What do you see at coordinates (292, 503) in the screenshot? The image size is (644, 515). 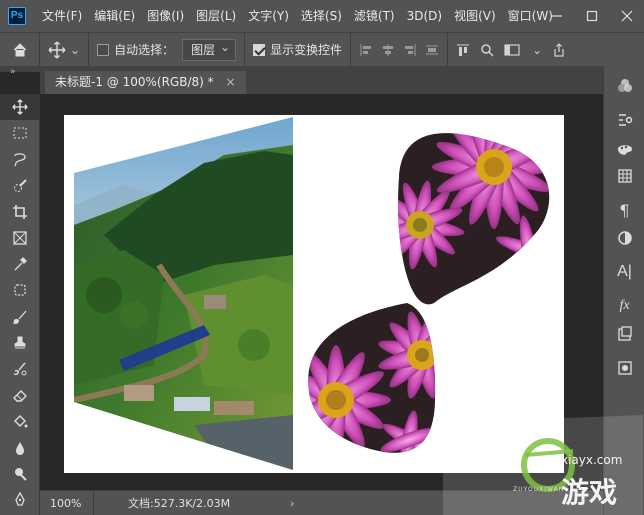 I see `status-menu-arrow-icon: ›` at bounding box center [292, 503].